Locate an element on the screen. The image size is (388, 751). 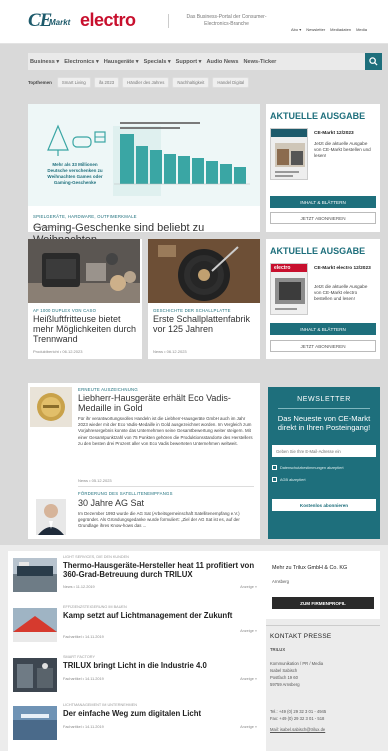
ecovadis-medal-image is located at coordinates (51, 407).